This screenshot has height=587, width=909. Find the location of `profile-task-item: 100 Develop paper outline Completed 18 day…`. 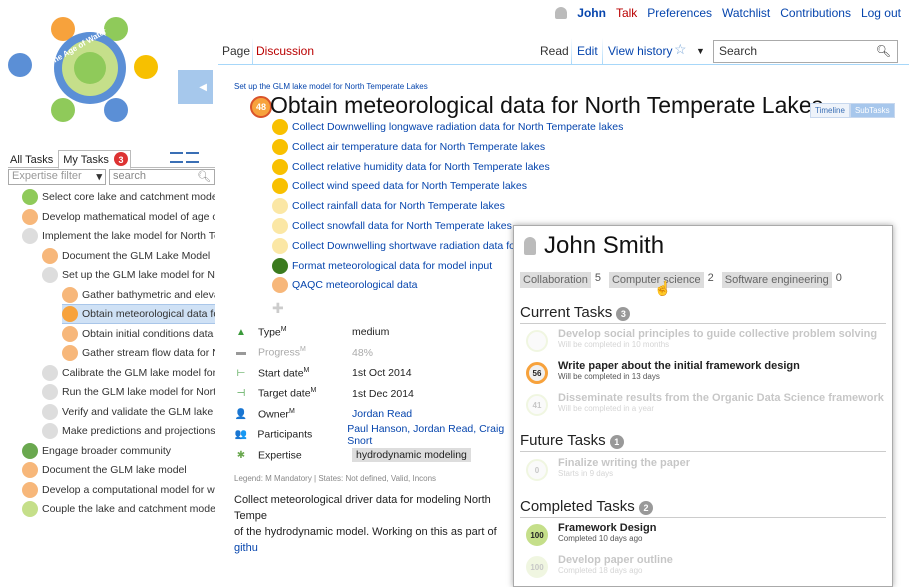

profile-task-item: 100 Develop paper outline Completed 18 day… is located at coordinates (599, 566).